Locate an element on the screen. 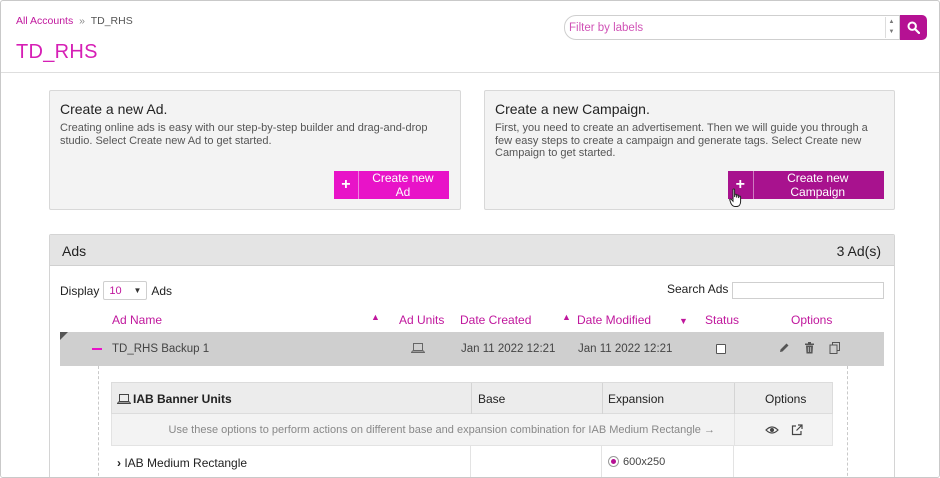 This screenshot has height=478, width=940. col-date-created: Date Created is located at coordinates (495, 320).